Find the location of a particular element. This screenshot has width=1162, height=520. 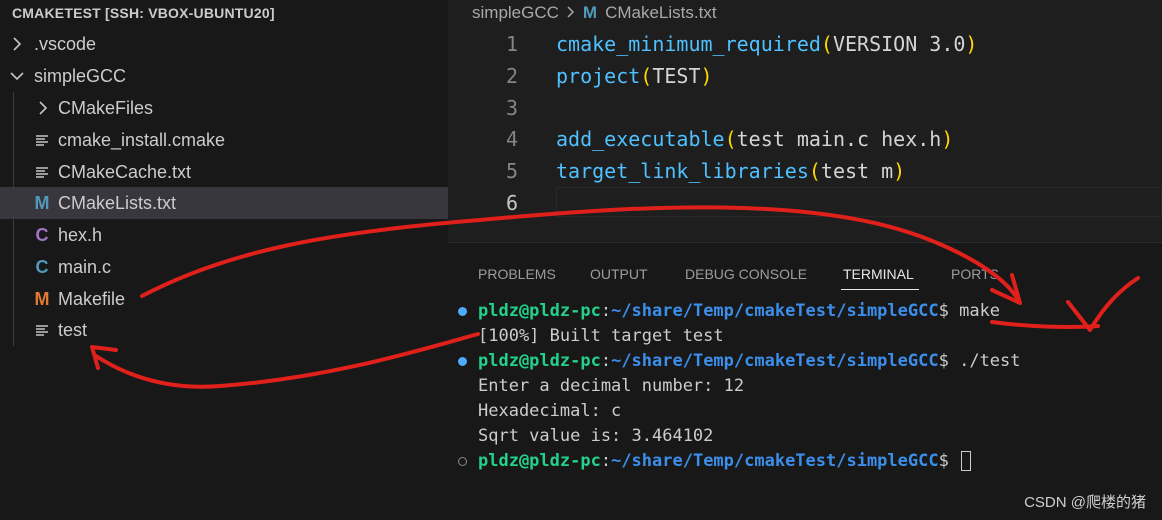

breadcrumb: simpleGCC M CMakeLists.txt is located at coordinates (594, 13).